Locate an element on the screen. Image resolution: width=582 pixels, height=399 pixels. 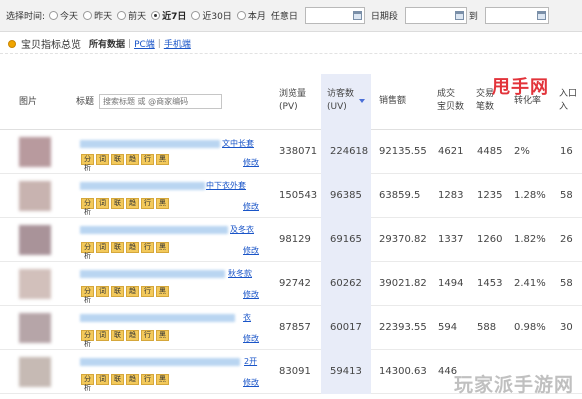
tab-mobile: 手机端 is located at coordinates (177, 43).